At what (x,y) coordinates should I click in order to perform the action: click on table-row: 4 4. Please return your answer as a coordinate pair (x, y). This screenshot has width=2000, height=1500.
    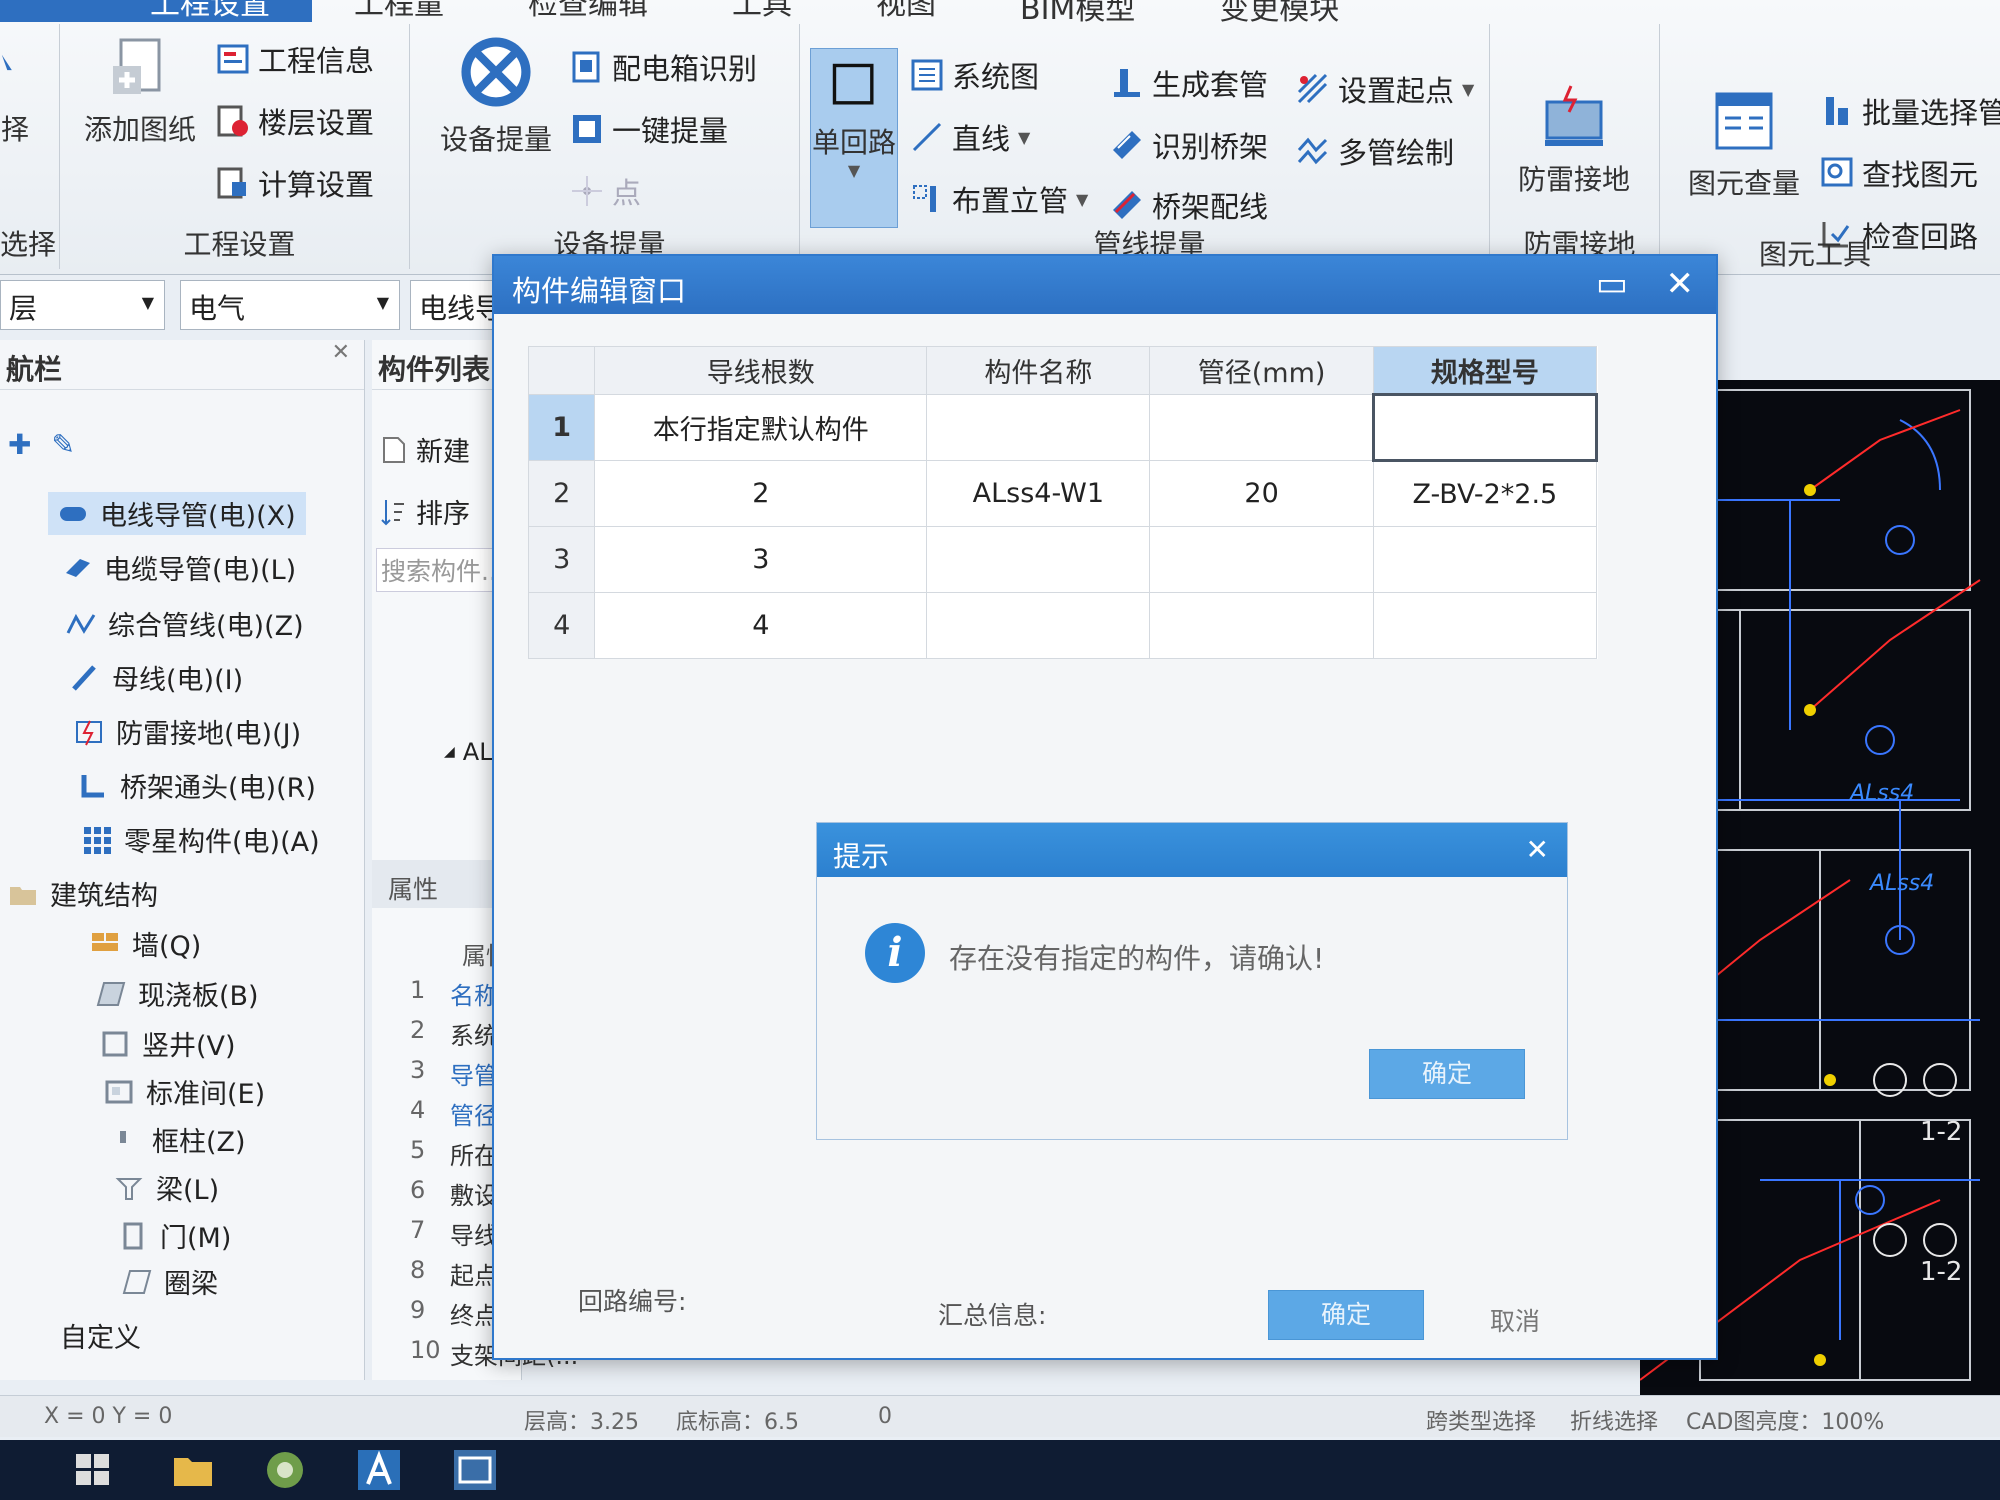
    Looking at the image, I should click on (1062, 625).